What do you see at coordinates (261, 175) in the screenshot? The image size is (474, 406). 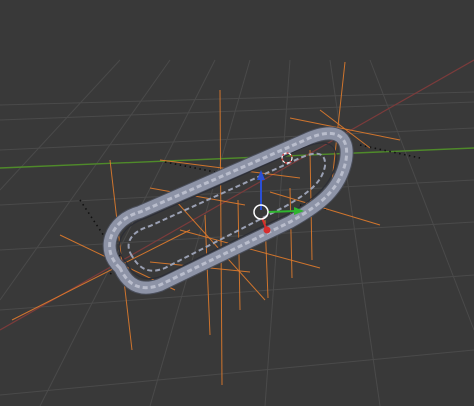 I see `gizmo-z-arrow` at bounding box center [261, 175].